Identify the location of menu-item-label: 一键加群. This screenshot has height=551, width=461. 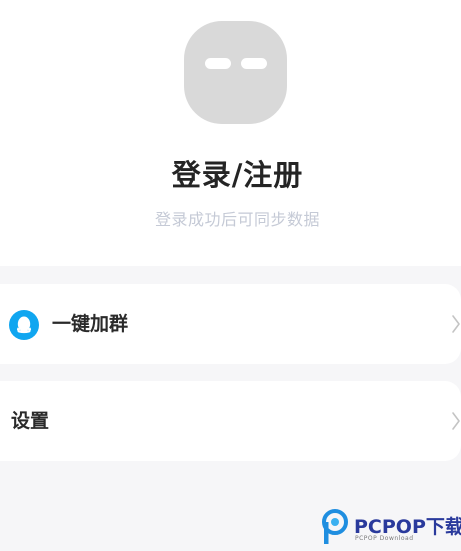
(90, 324).